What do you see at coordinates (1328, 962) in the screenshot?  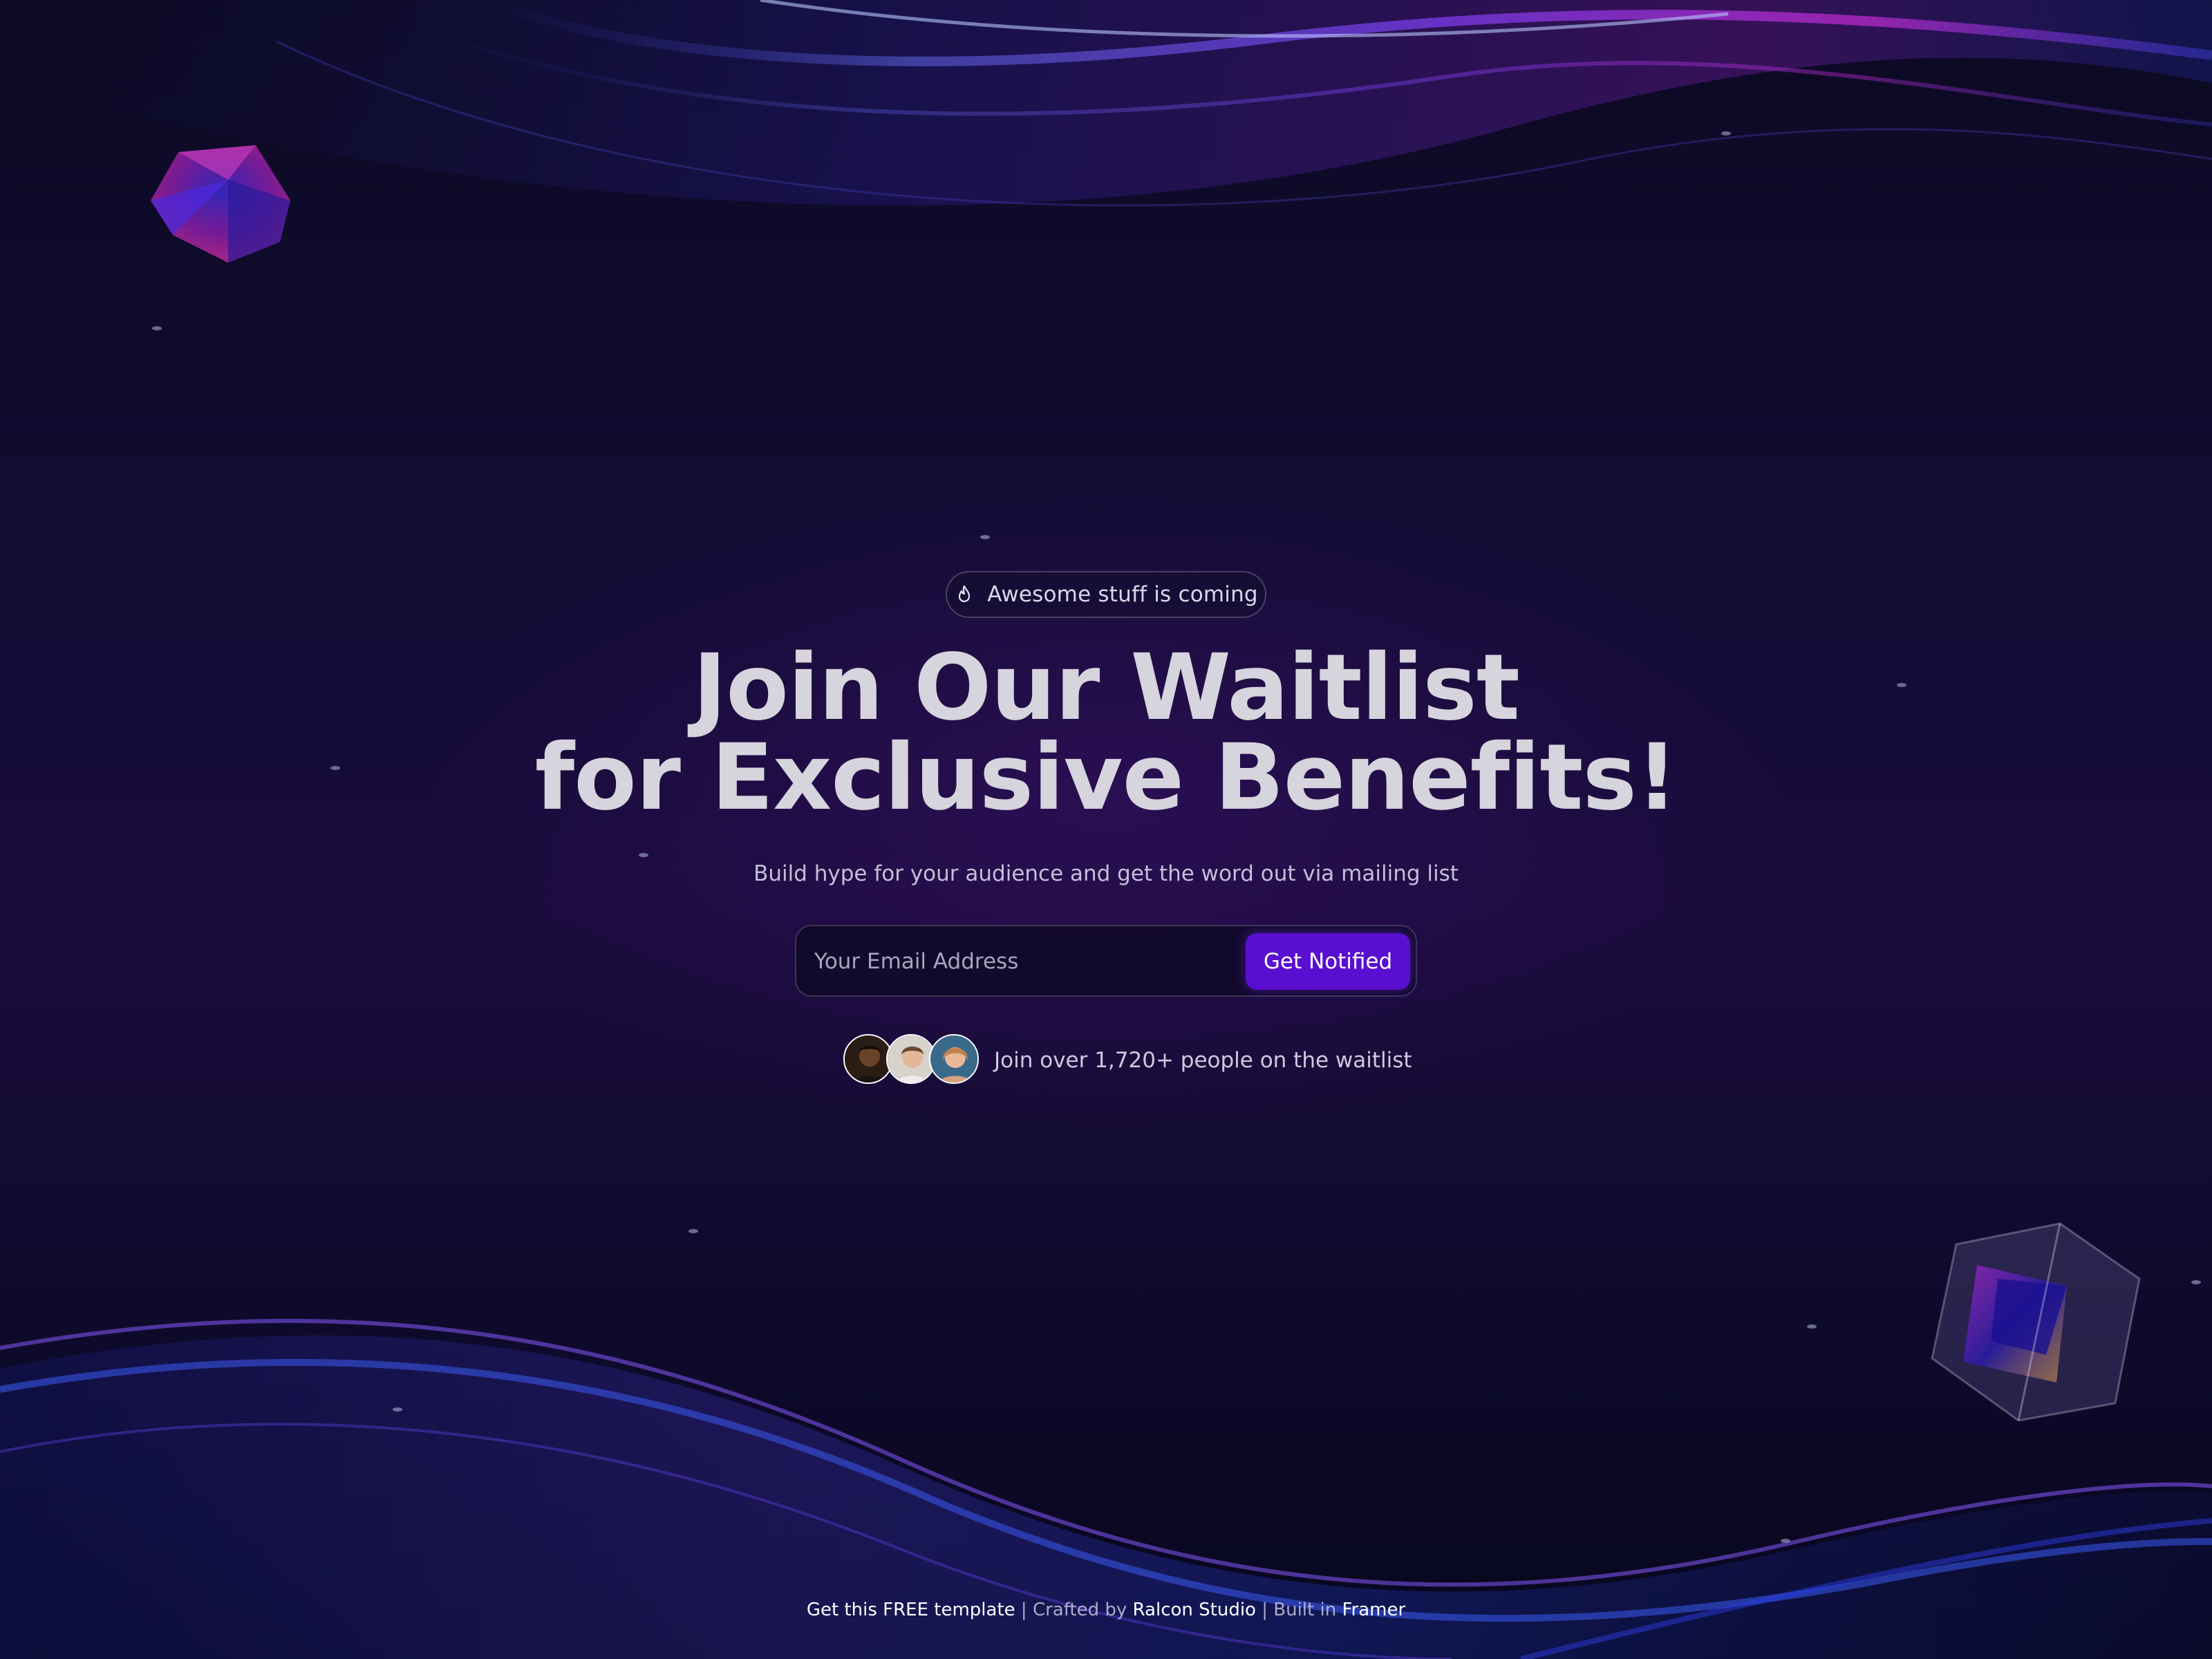 I see `get-notified-button: Get Notified` at bounding box center [1328, 962].